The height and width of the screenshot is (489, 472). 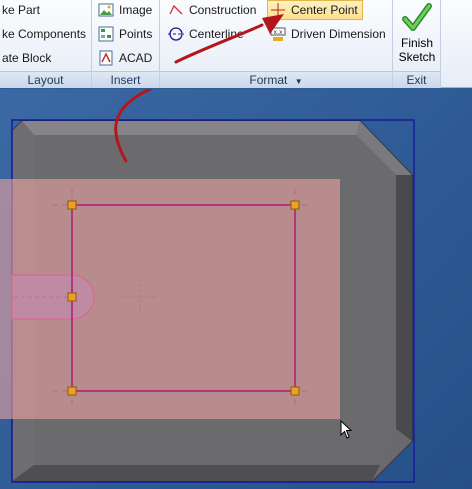 What do you see at coordinates (106, 34) in the screenshot?
I see `points-icon` at bounding box center [106, 34].